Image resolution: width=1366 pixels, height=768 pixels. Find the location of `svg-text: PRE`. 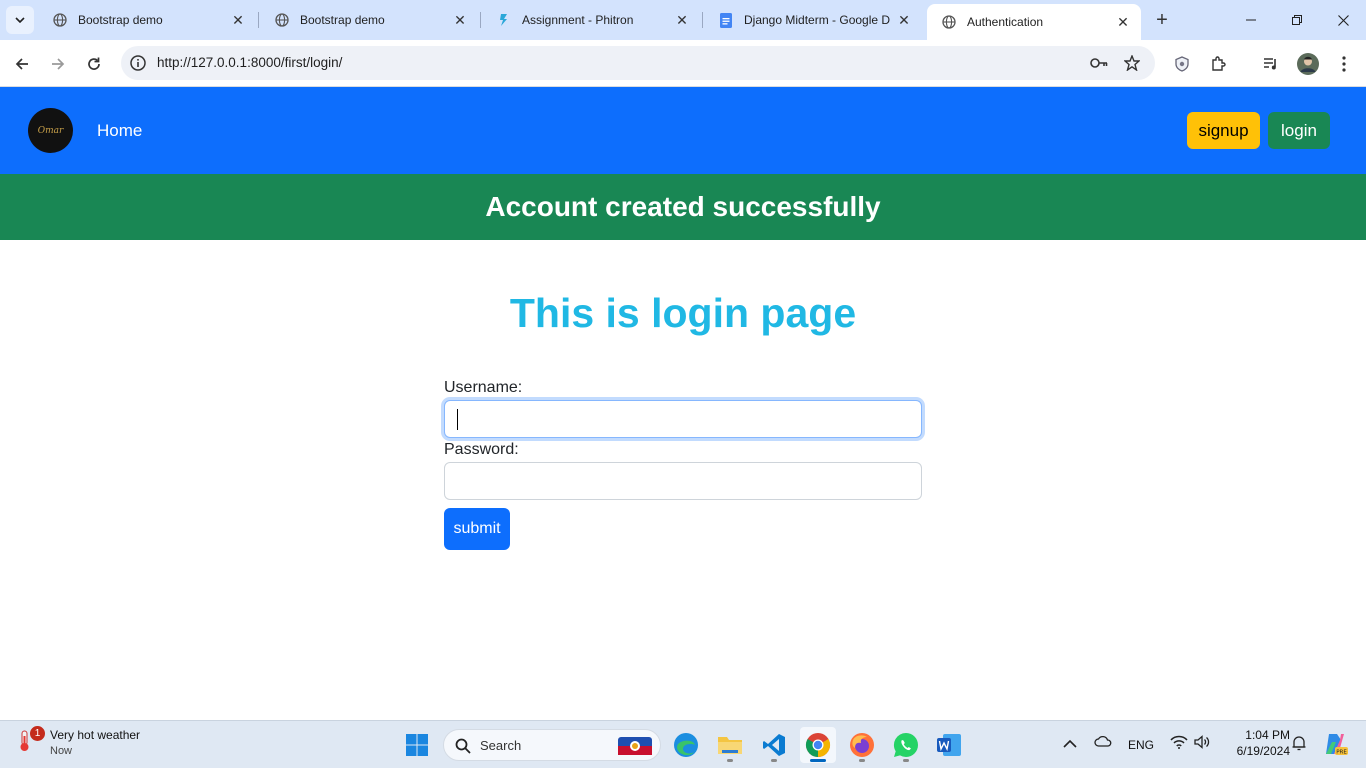

svg-text: PRE is located at coordinates (1341, 753).